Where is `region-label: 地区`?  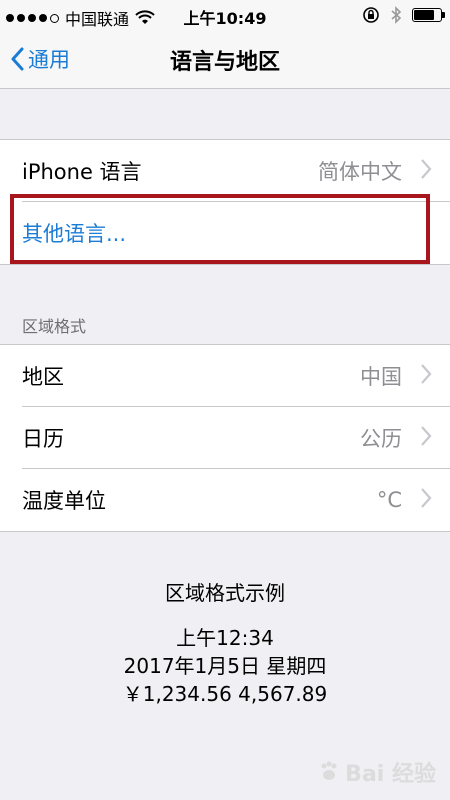 region-label: 地区 is located at coordinates (43, 377).